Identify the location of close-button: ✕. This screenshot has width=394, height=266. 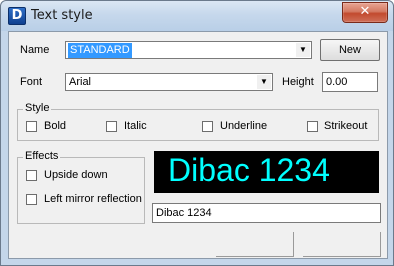
(365, 12).